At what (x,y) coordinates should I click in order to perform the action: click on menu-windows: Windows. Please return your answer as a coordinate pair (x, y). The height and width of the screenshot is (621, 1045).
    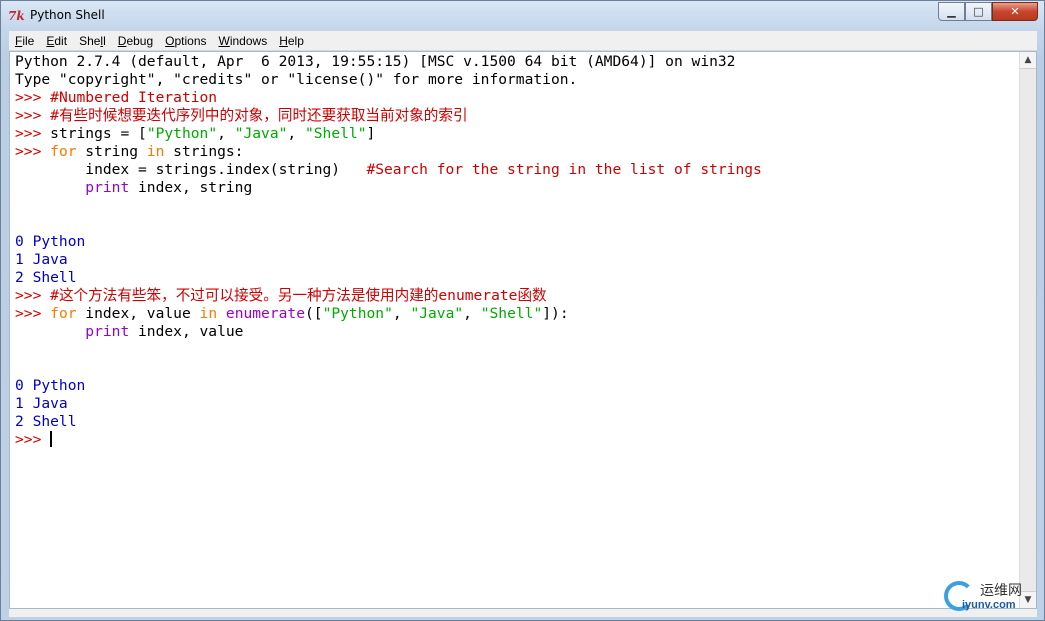
    Looking at the image, I should click on (243, 41).